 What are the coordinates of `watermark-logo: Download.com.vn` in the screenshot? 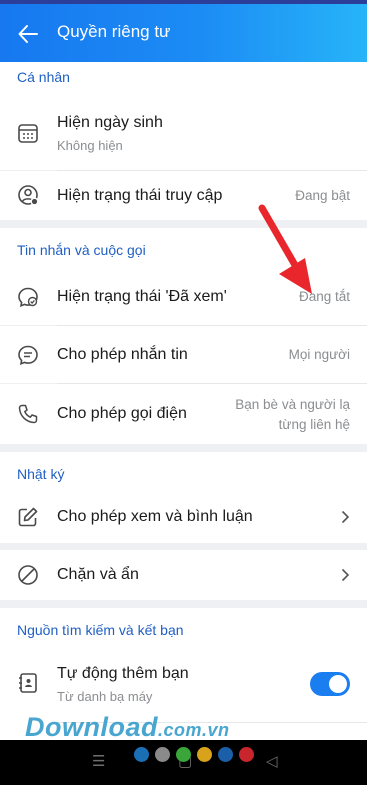 It's located at (127, 727).